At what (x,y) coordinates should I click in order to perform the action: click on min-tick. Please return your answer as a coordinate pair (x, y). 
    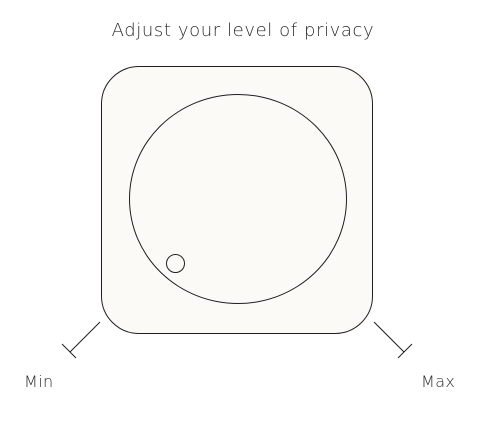
    Looking at the image, I should click on (81, 340).